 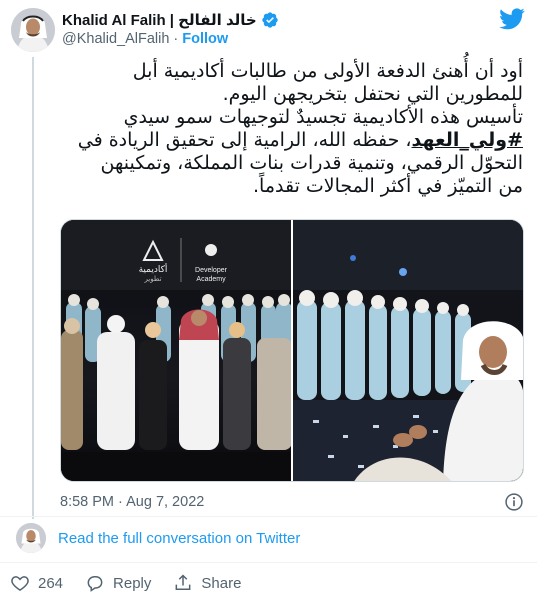 I want to click on action-bar: 264 Reply Share, so click(x=125, y=583).